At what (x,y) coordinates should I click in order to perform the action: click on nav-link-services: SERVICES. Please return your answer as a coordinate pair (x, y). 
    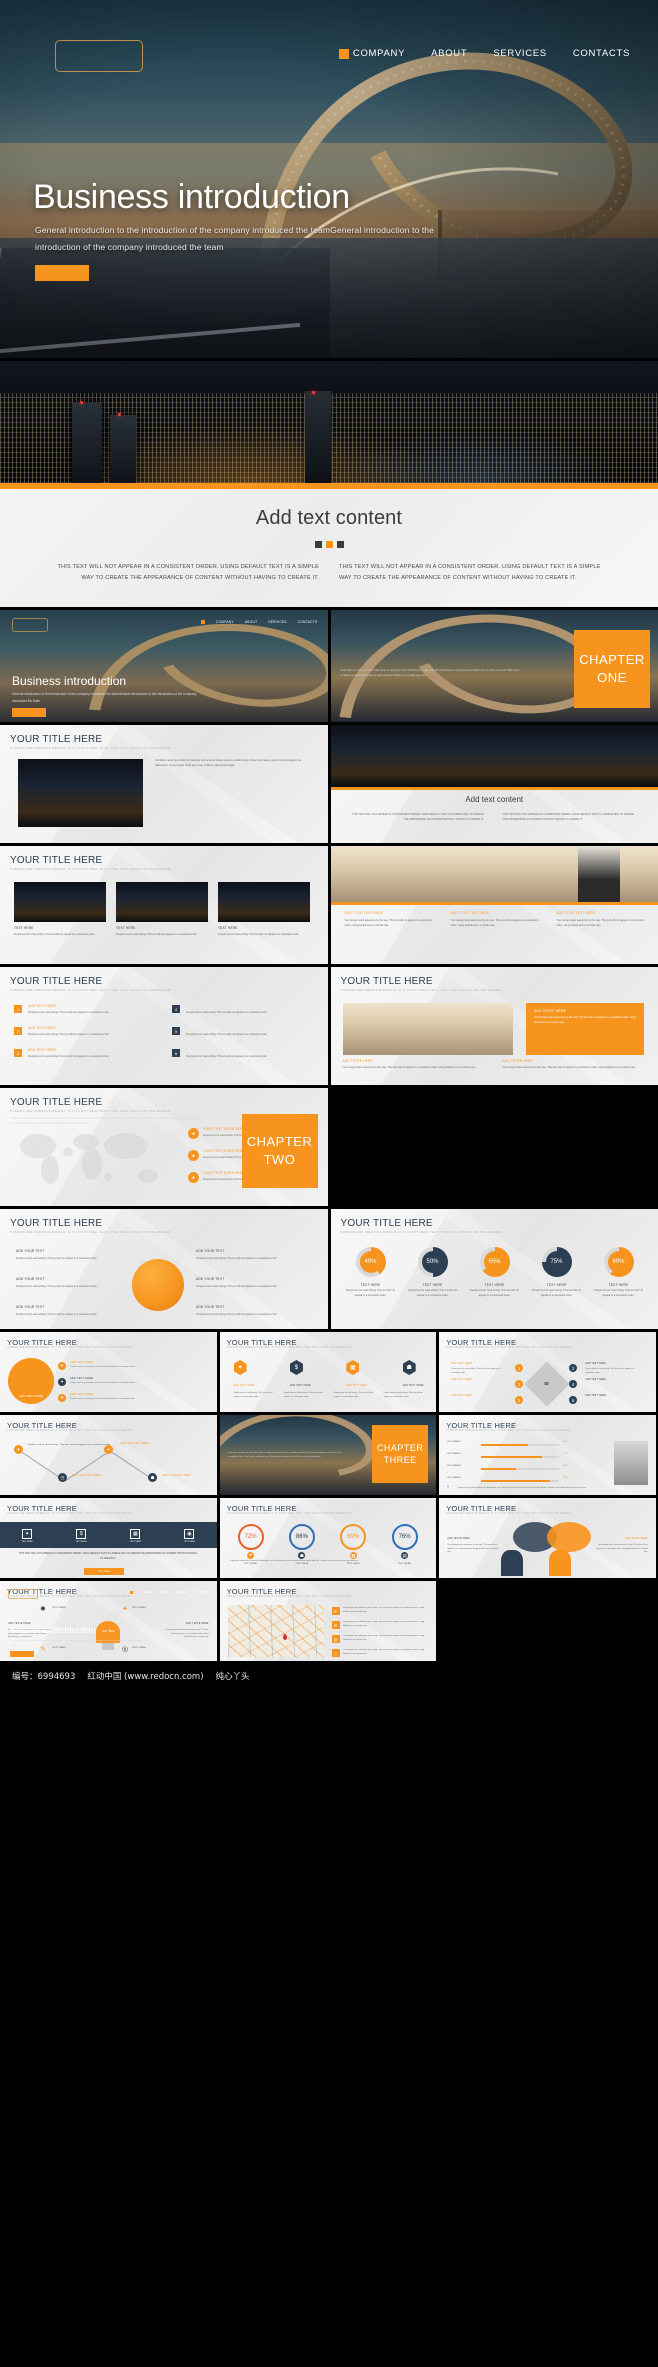
    Looking at the image, I should click on (519, 53).